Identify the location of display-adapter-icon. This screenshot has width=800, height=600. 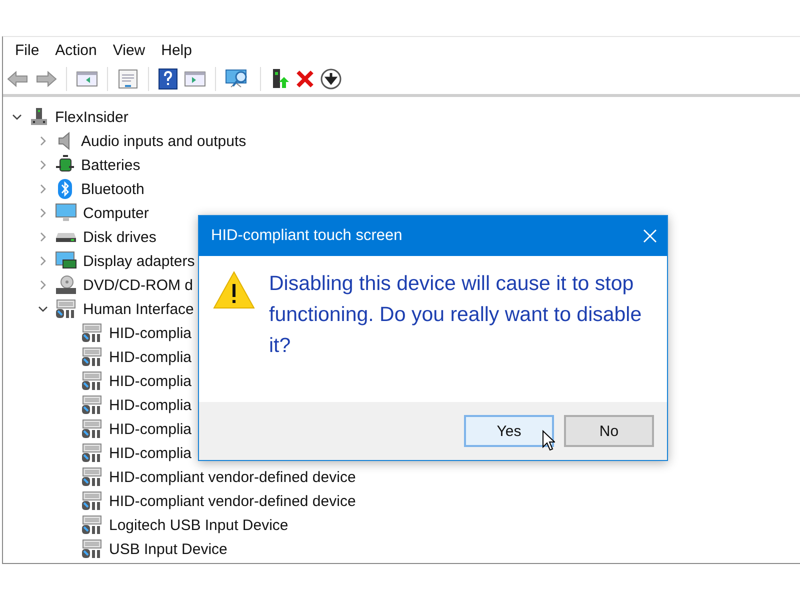
(66, 261).